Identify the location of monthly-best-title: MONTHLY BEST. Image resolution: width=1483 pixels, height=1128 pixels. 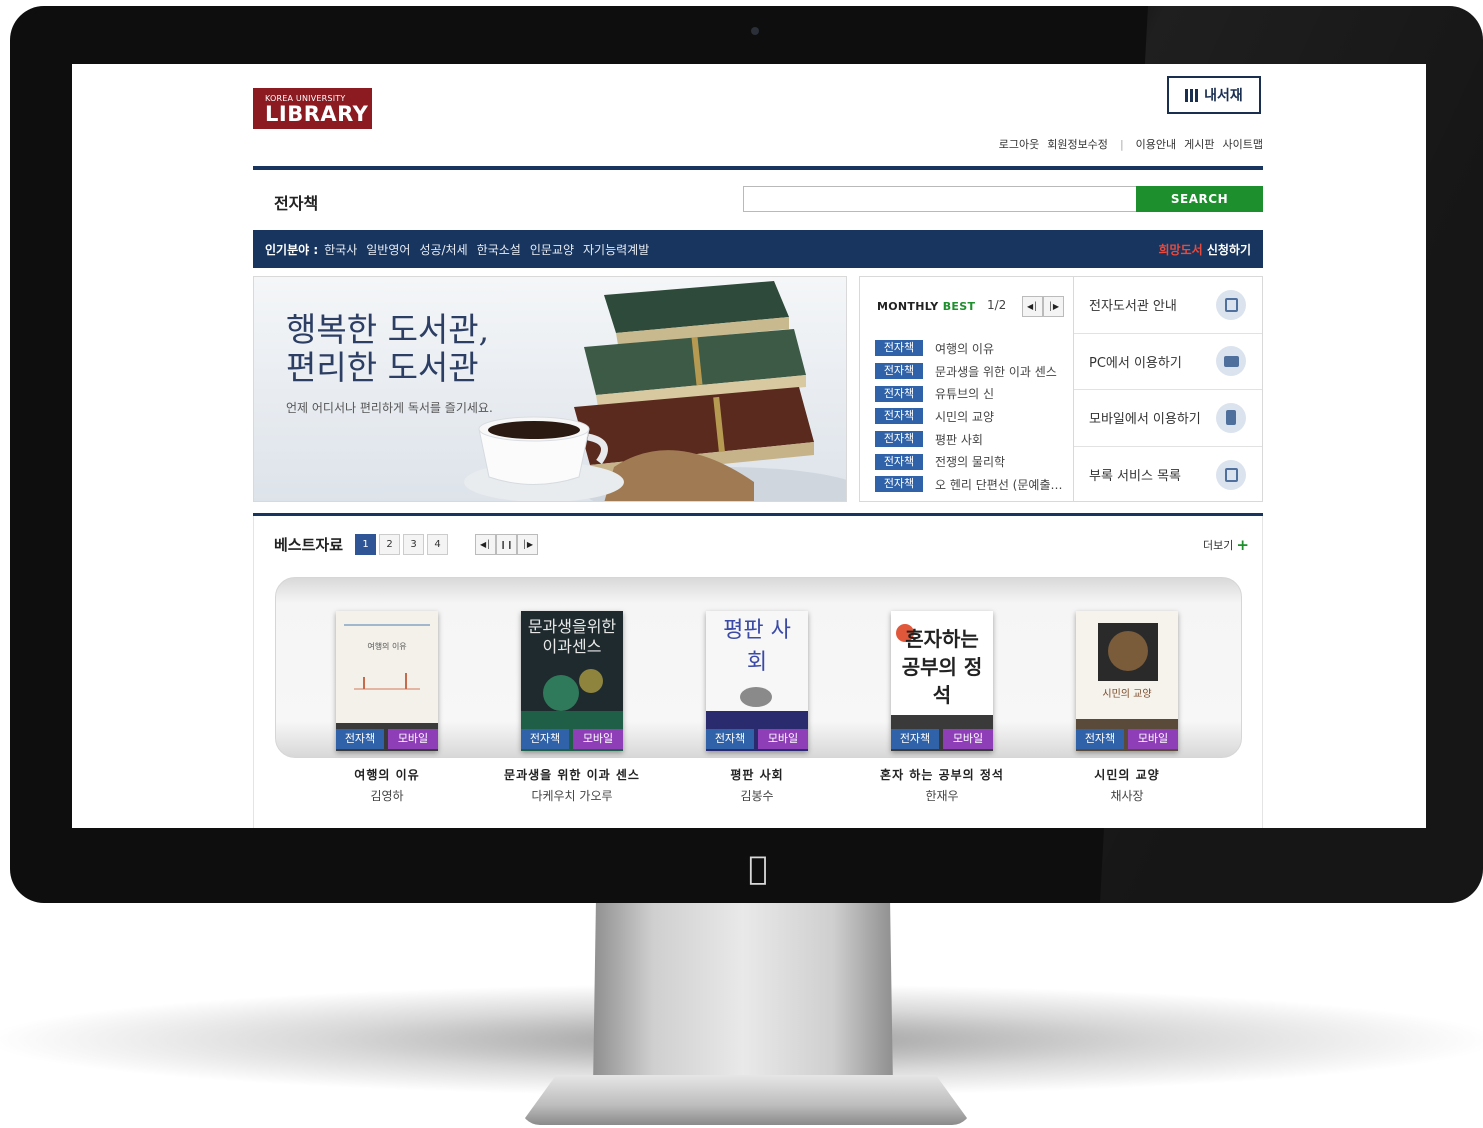
(926, 306).